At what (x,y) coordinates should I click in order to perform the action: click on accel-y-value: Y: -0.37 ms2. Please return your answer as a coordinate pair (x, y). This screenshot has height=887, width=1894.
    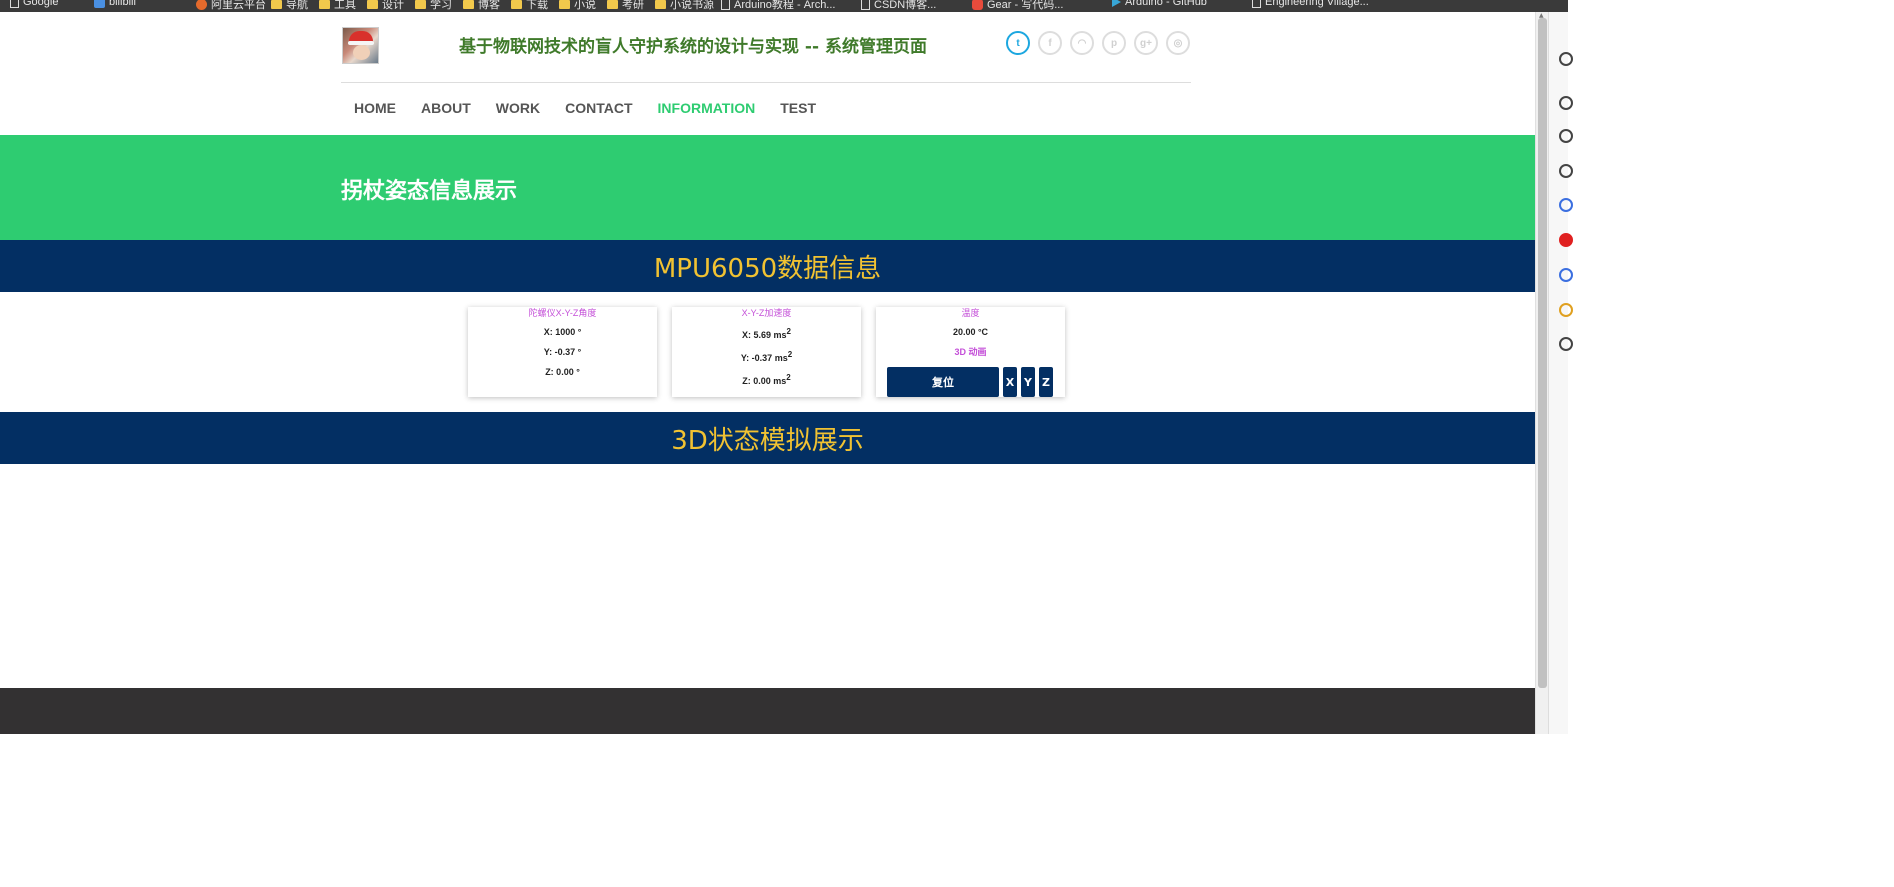
    Looking at the image, I should click on (766, 356).